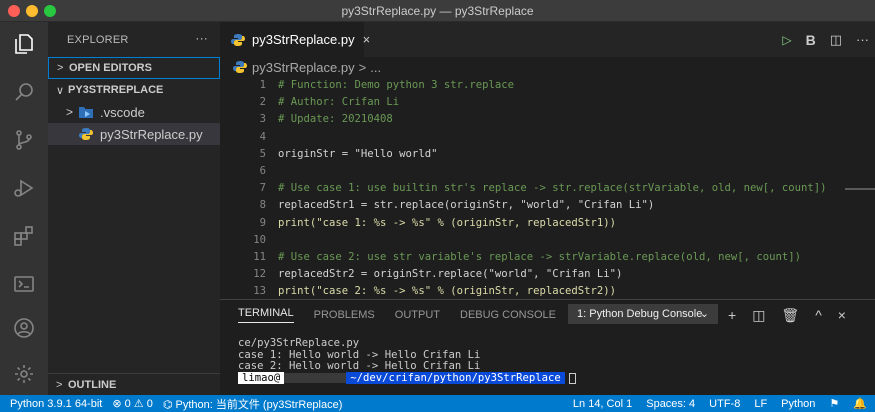  I want to click on terminal-line: ce/py3StrReplace.py, so click(299, 343).